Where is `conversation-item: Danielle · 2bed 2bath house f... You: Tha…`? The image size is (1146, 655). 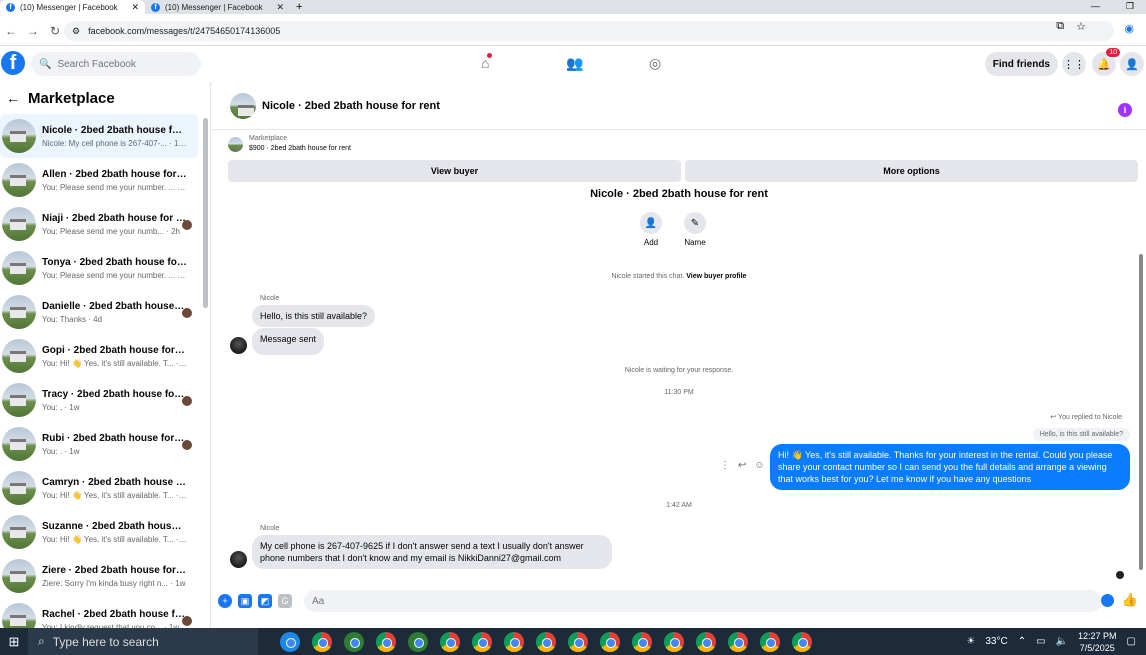 conversation-item: Danielle · 2bed 2bath house f... You: Tha… is located at coordinates (99, 312).